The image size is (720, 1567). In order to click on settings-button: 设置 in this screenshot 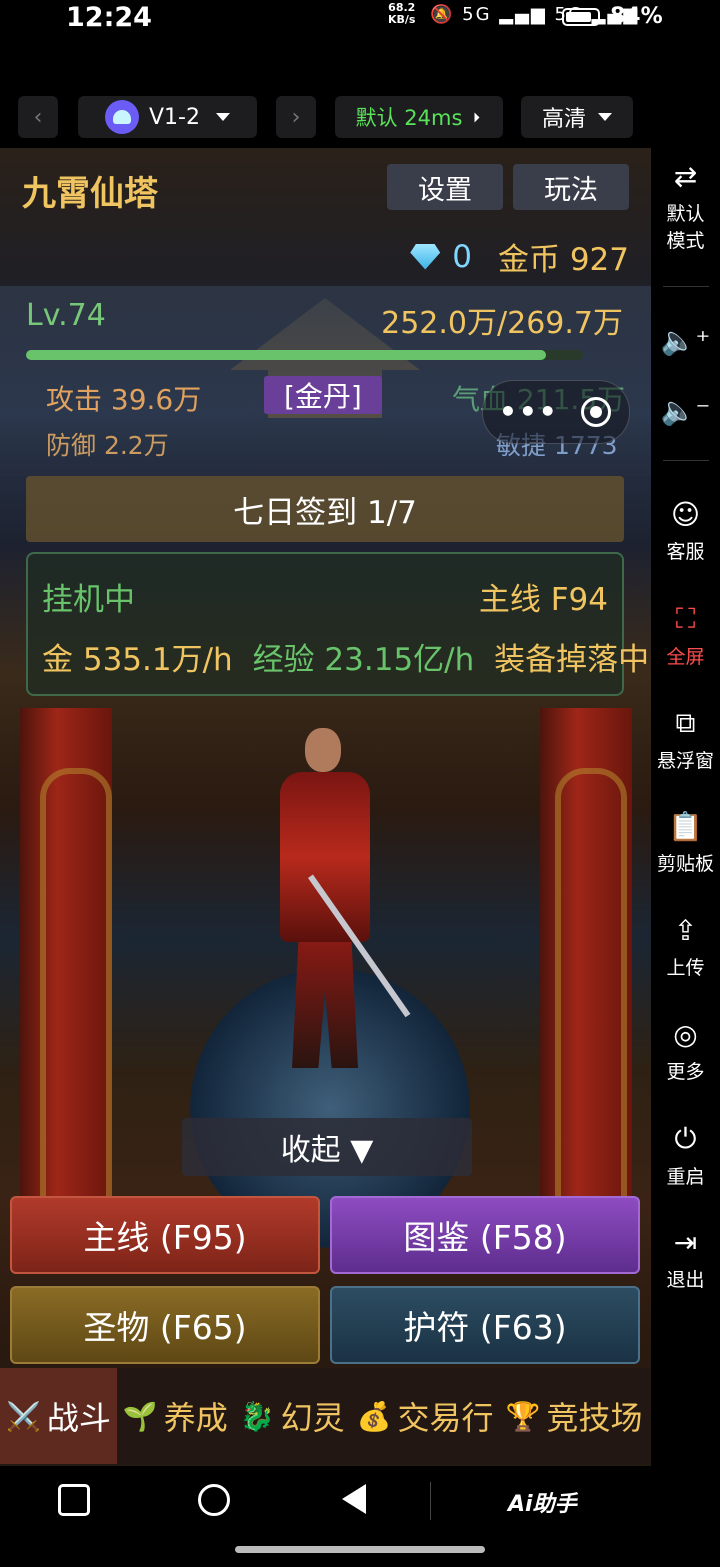, I will do `click(445, 187)`.